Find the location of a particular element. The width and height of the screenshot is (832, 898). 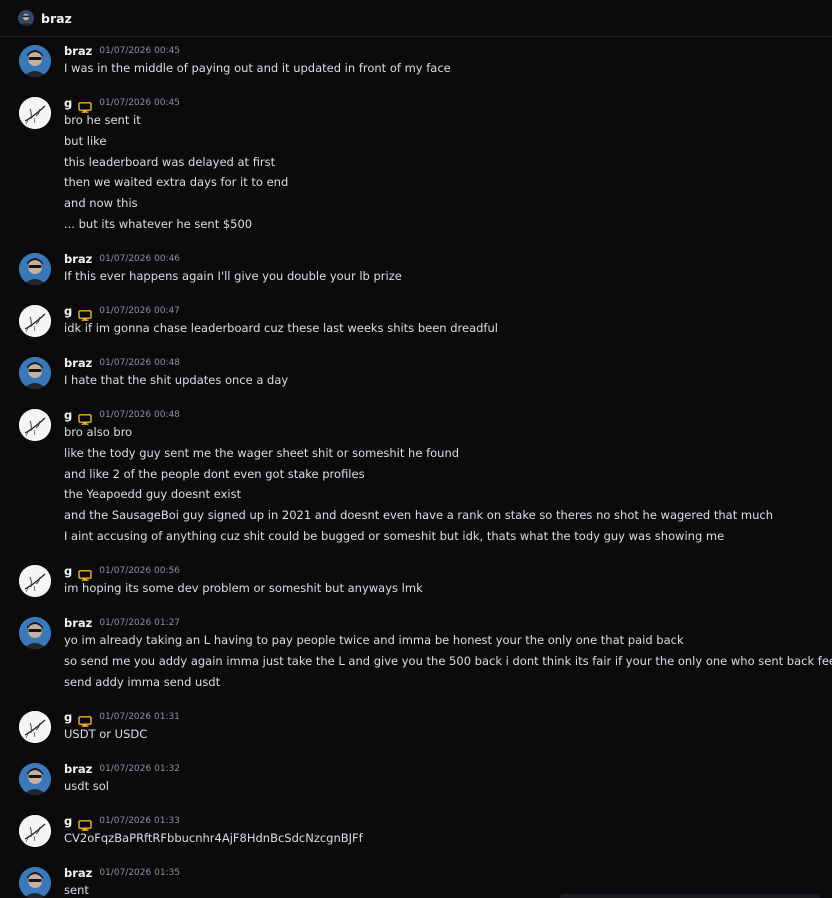

message-timestamp: 01/07/2026 00:46 is located at coordinates (140, 259).